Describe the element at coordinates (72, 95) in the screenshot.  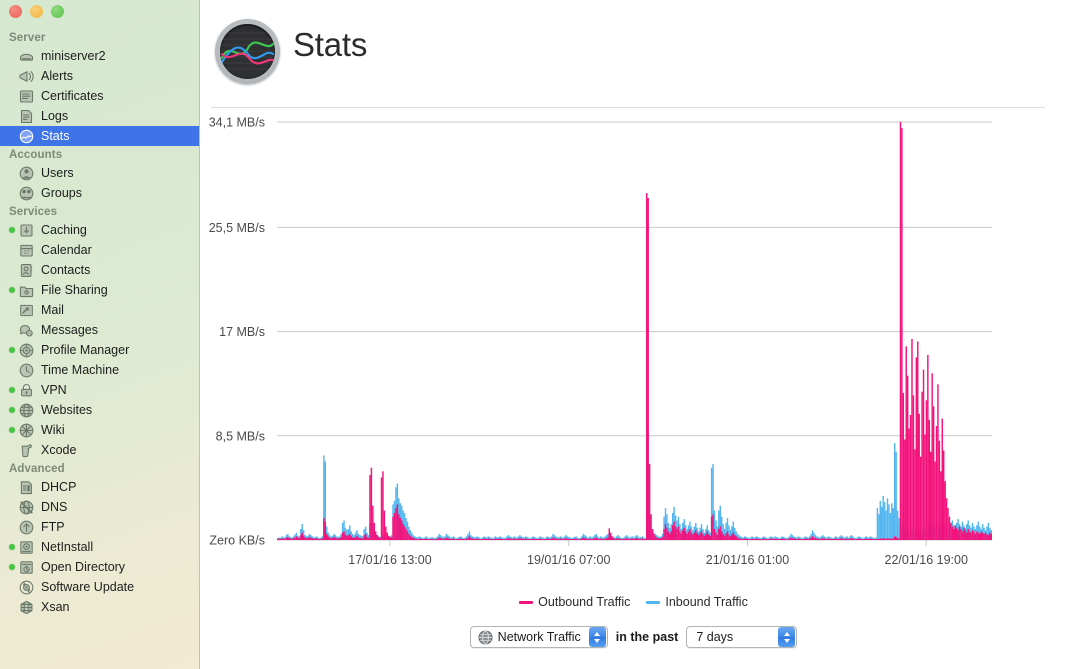
I see `sidebar-item-label: Certificates` at that location.